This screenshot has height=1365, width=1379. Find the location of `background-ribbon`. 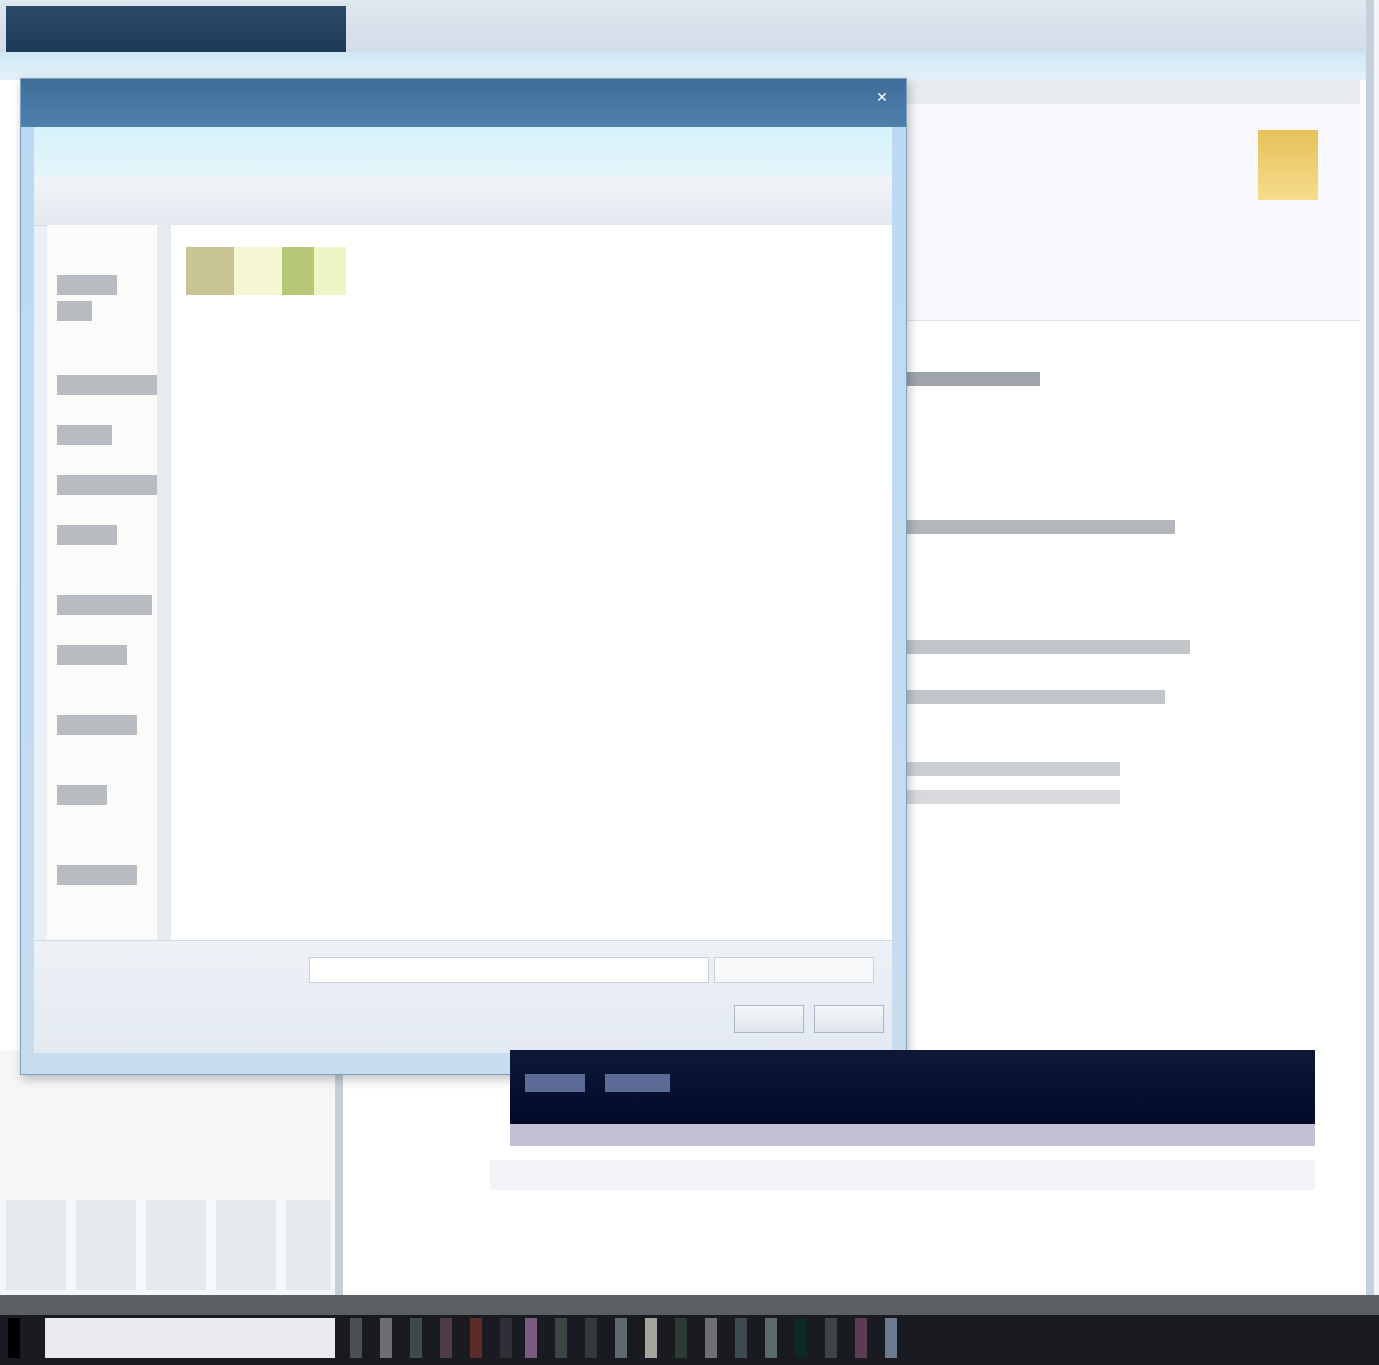

background-ribbon is located at coordinates (1132, 200).